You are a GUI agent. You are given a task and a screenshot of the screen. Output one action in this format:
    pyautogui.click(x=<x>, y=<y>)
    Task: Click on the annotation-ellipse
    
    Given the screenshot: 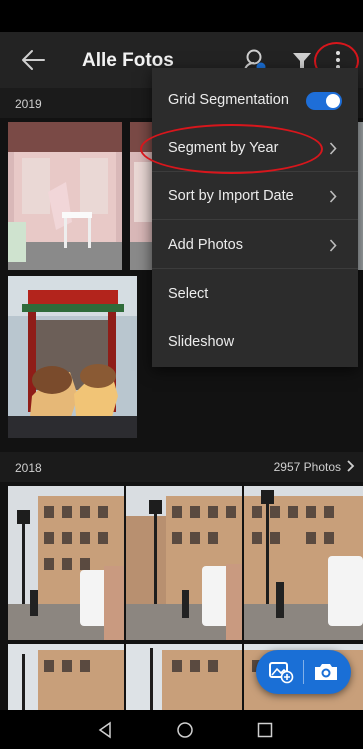 What is the action you would take?
    pyautogui.click(x=231, y=149)
    